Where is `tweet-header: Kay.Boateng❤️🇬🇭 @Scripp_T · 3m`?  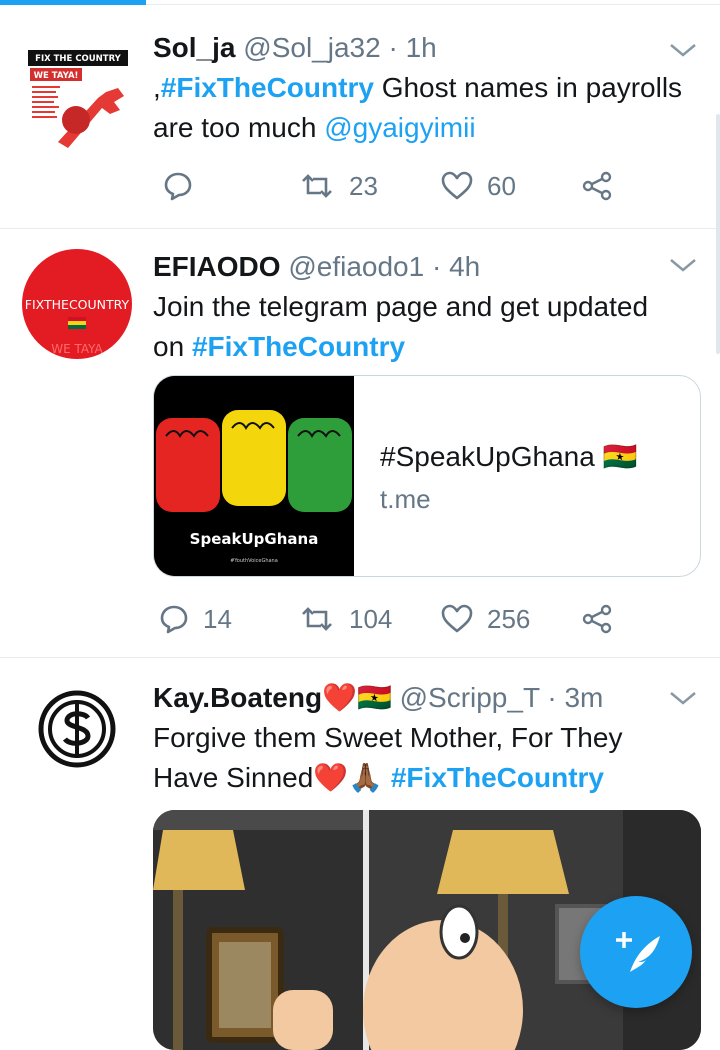 tweet-header: Kay.Boateng❤️🇬🇭 @Scripp_T · 3m is located at coordinates (378, 697).